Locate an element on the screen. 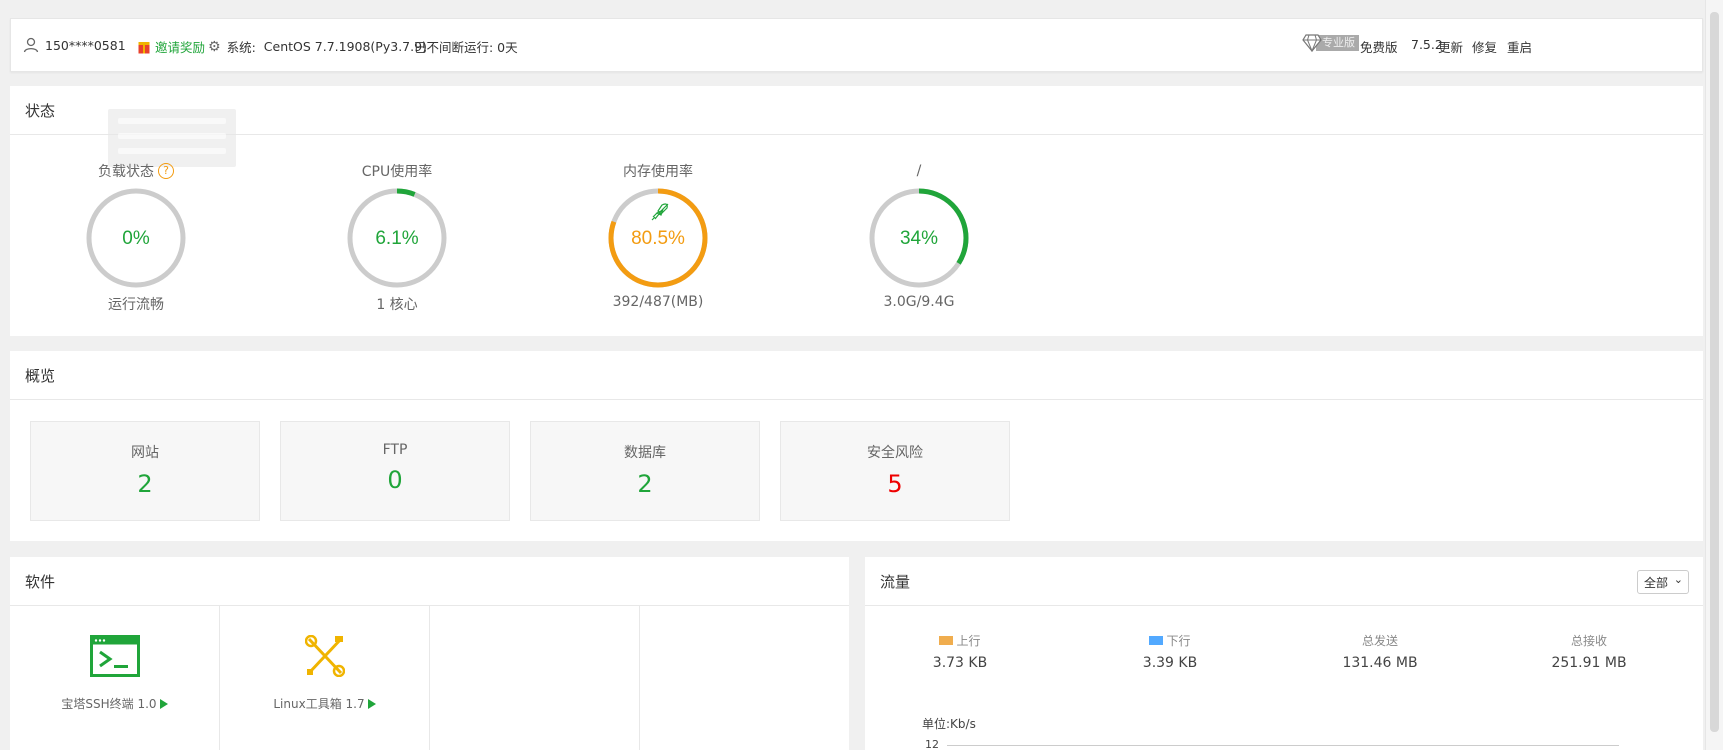  traffic-total-received: 总接收 251.91 MB is located at coordinates (1589, 651).